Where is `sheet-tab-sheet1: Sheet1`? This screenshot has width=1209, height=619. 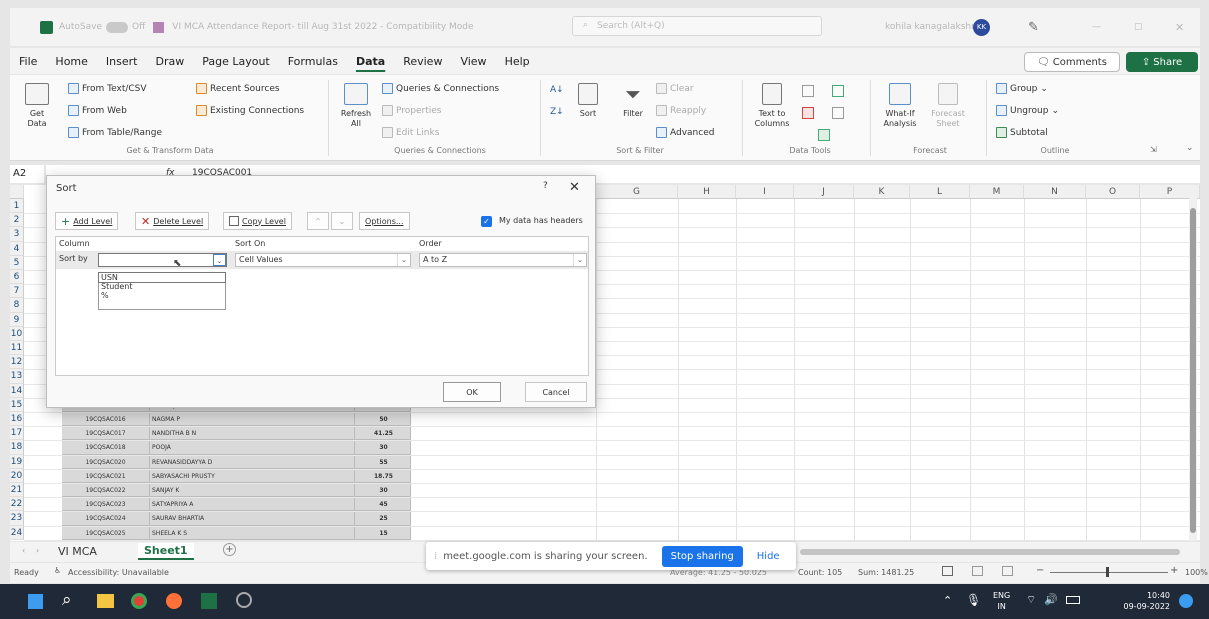 sheet-tab-sheet1: Sheet1 is located at coordinates (166, 551).